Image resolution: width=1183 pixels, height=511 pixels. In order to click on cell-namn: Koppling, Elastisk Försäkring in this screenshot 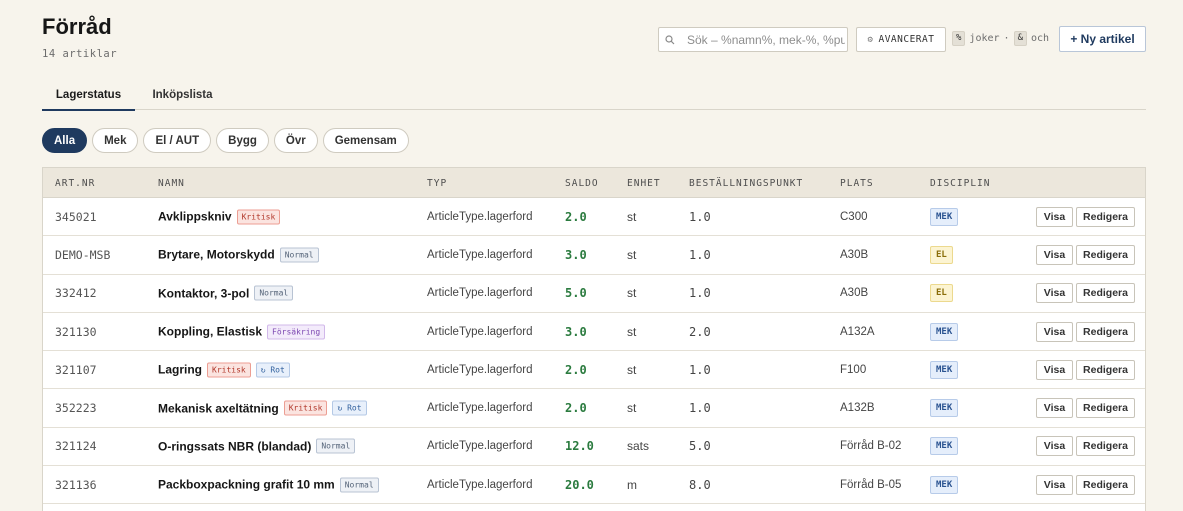, I will do `click(242, 332)`.